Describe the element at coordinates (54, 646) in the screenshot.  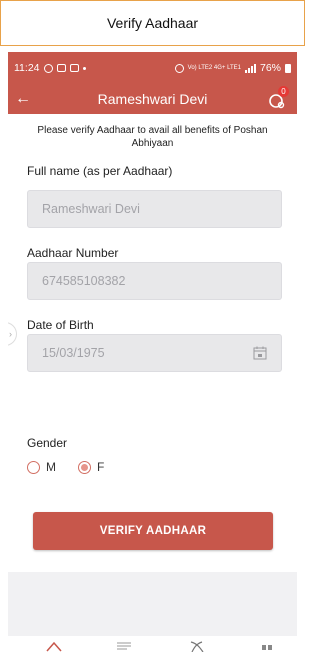
I see `home-icon` at that location.